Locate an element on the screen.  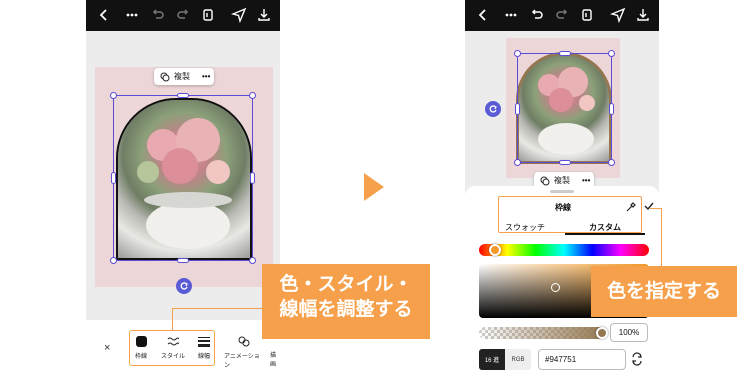
panel-title: 枠線 is located at coordinates (563, 207).